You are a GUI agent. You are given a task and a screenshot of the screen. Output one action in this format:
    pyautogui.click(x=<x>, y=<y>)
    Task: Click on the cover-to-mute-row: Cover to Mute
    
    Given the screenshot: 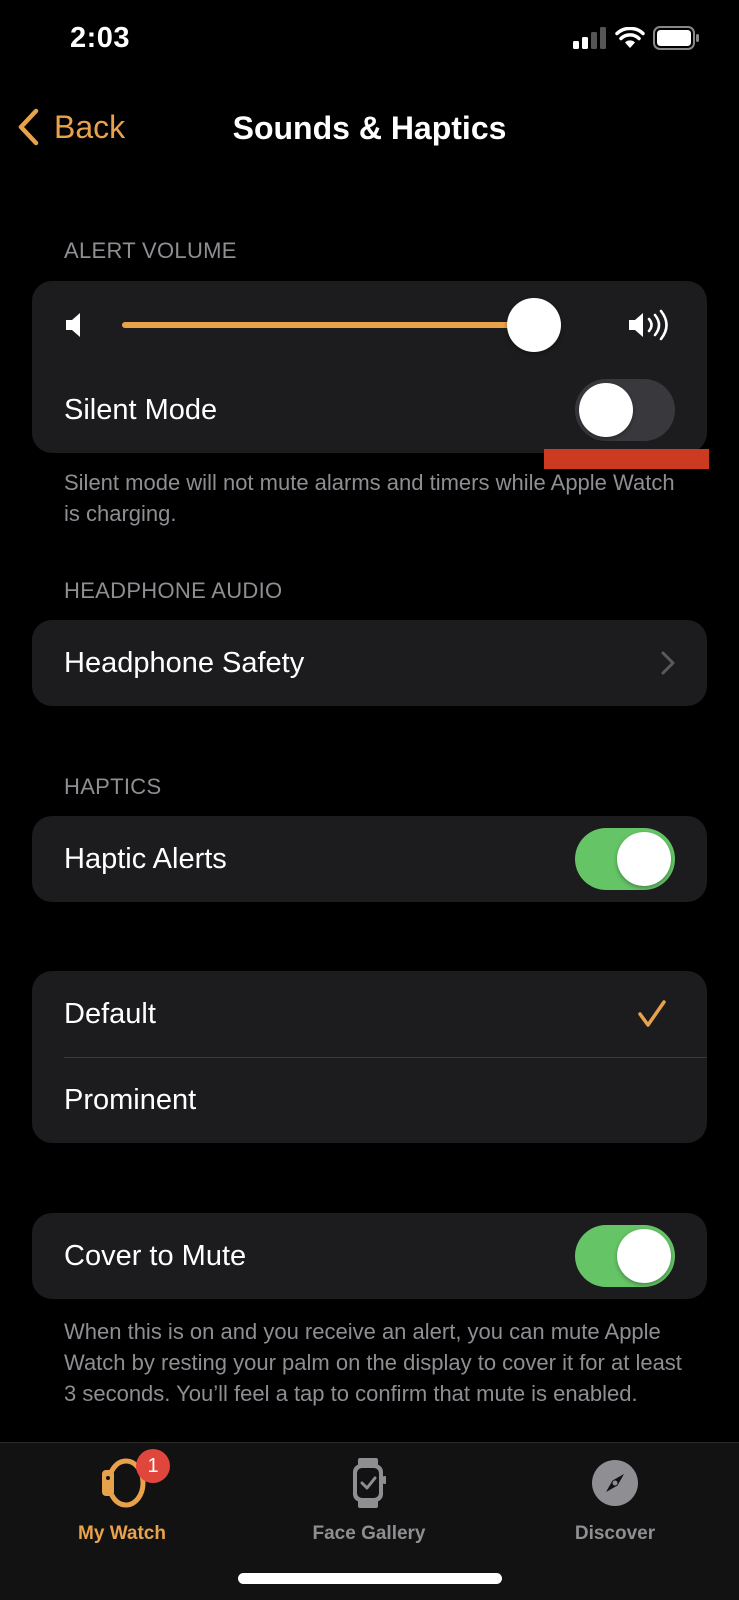 What is the action you would take?
    pyautogui.click(x=369, y=1256)
    